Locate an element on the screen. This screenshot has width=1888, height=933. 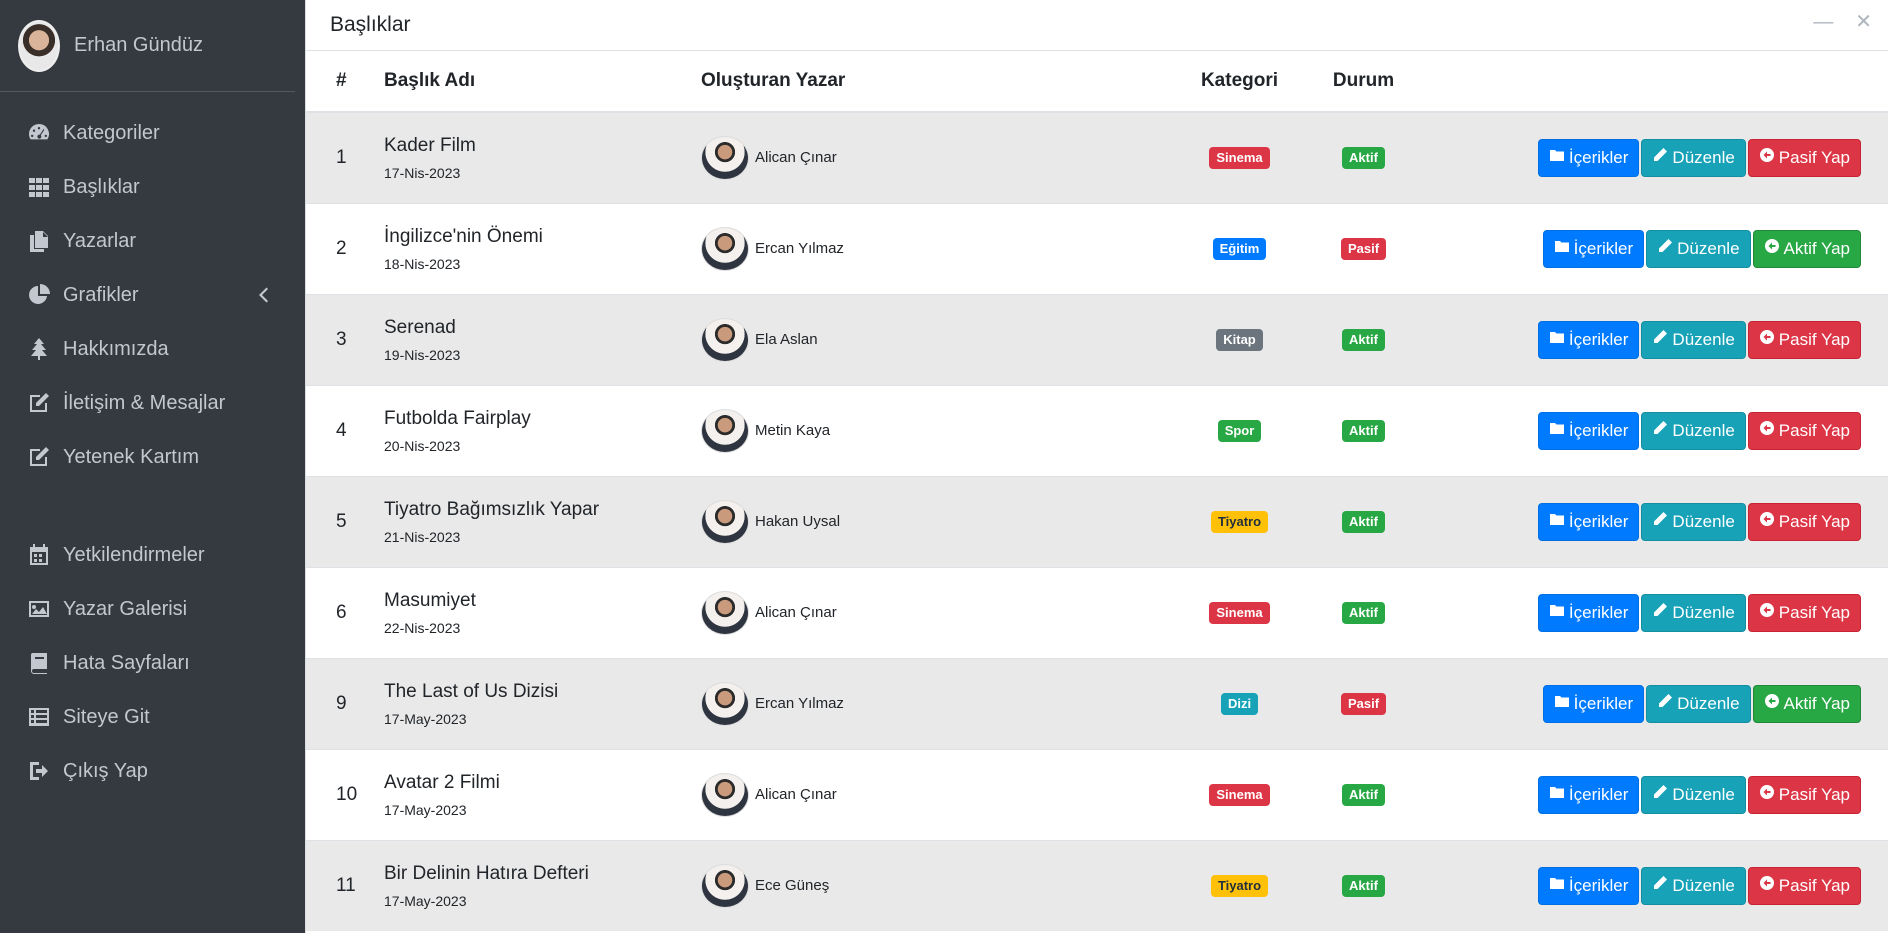
edit-icon is located at coordinates (39, 403).